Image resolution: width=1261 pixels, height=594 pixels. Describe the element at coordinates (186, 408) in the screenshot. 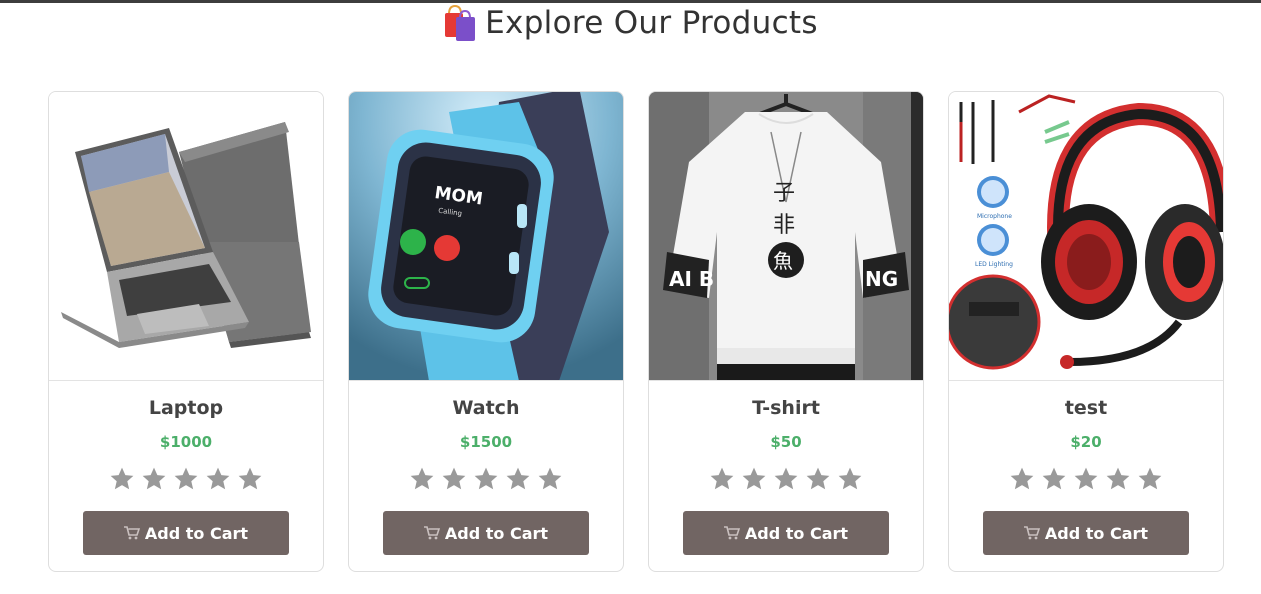

I see `product-name: Laptop` at that location.